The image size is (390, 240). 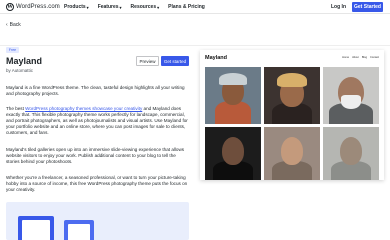 I want to click on preview-menu-item: Contact, so click(x=374, y=57).